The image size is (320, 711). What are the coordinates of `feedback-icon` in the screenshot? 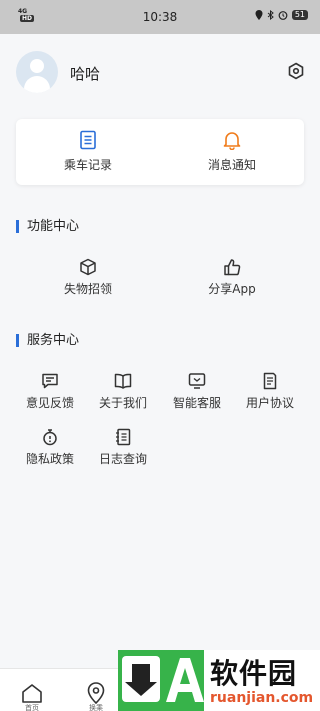 It's located at (50, 381).